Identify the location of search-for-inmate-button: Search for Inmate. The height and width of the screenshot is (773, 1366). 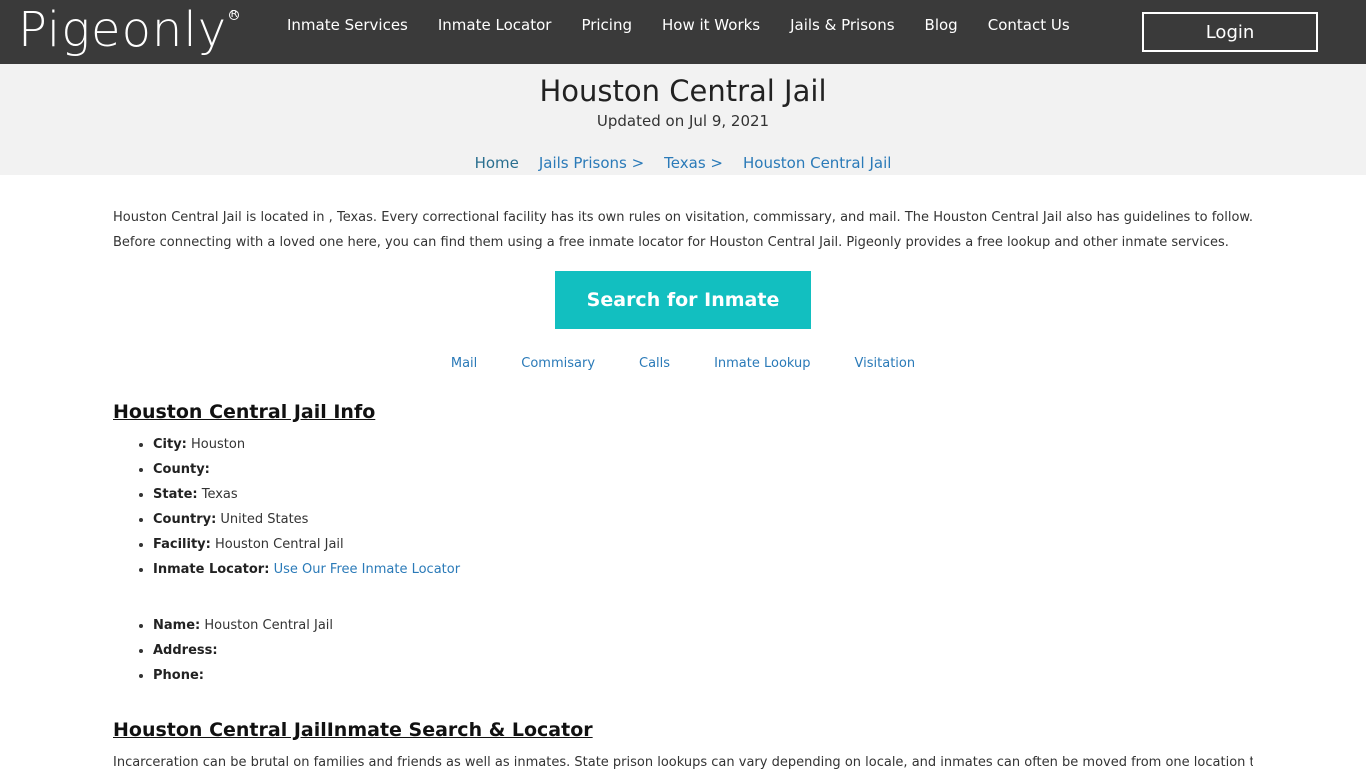
(683, 300).